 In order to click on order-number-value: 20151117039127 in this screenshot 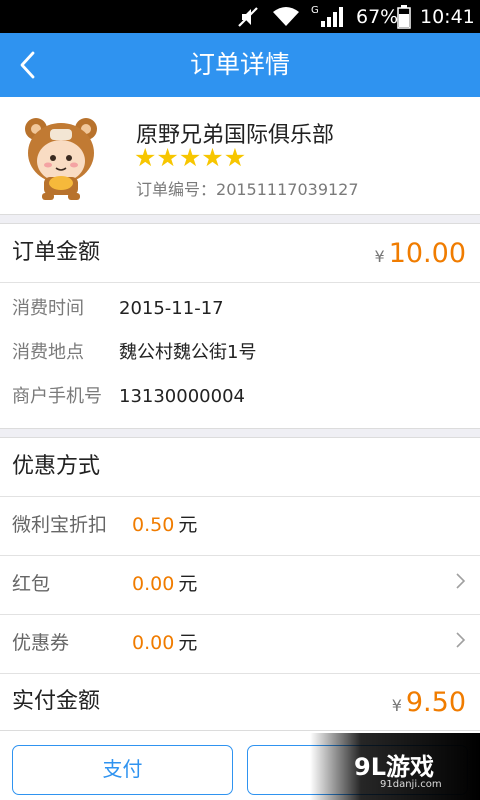, I will do `click(287, 189)`.